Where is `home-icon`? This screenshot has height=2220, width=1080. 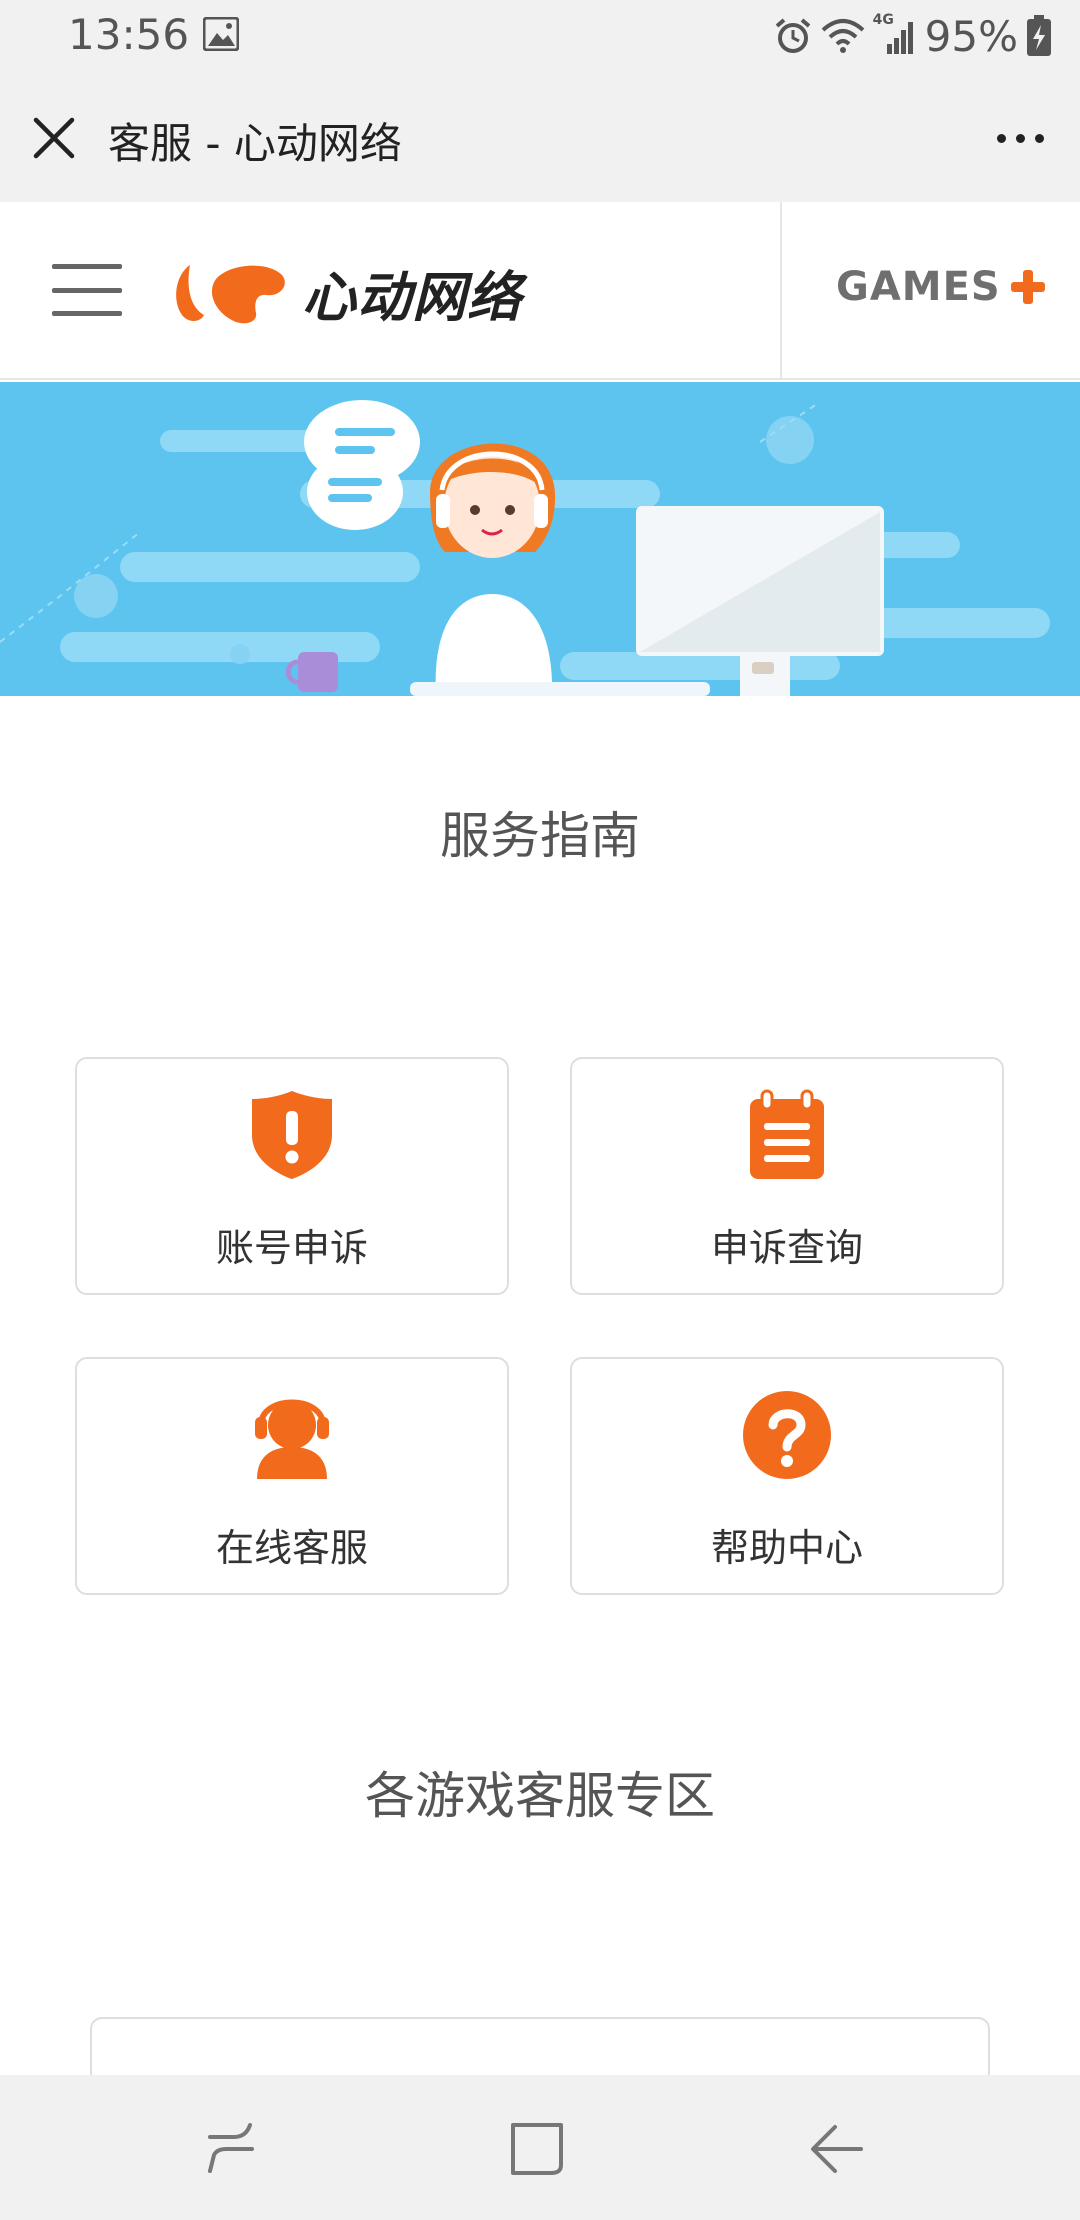 home-icon is located at coordinates (537, 2149).